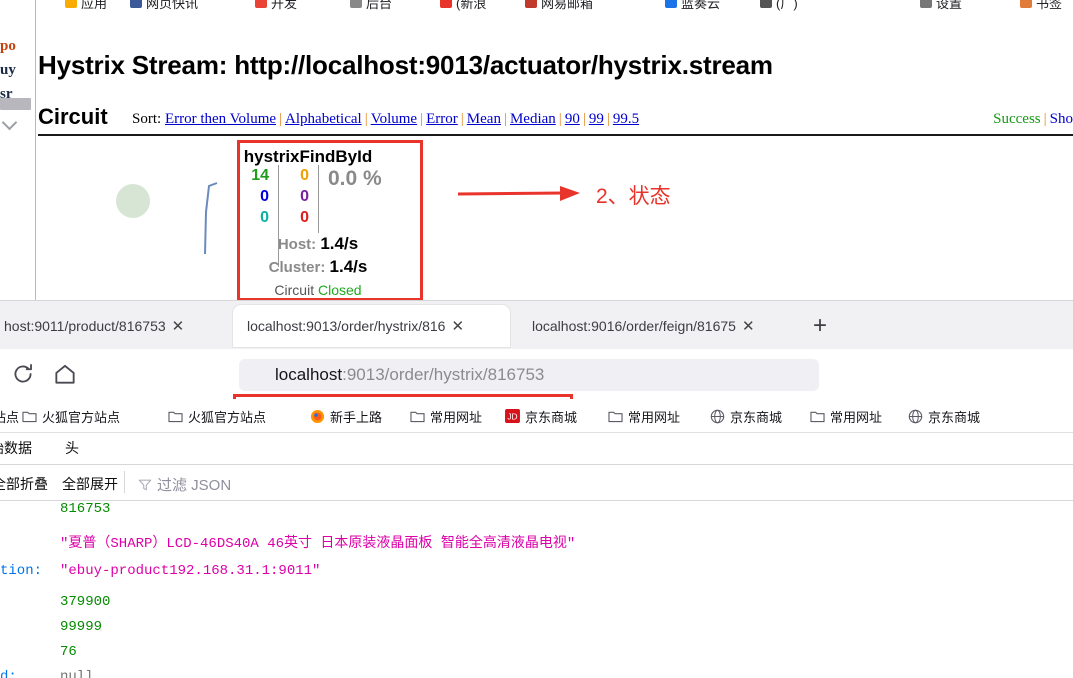 This screenshot has height=678, width=1073. Describe the element at coordinates (24, 484) in the screenshot. I see `collapse-all-button: 全部折叠` at that location.